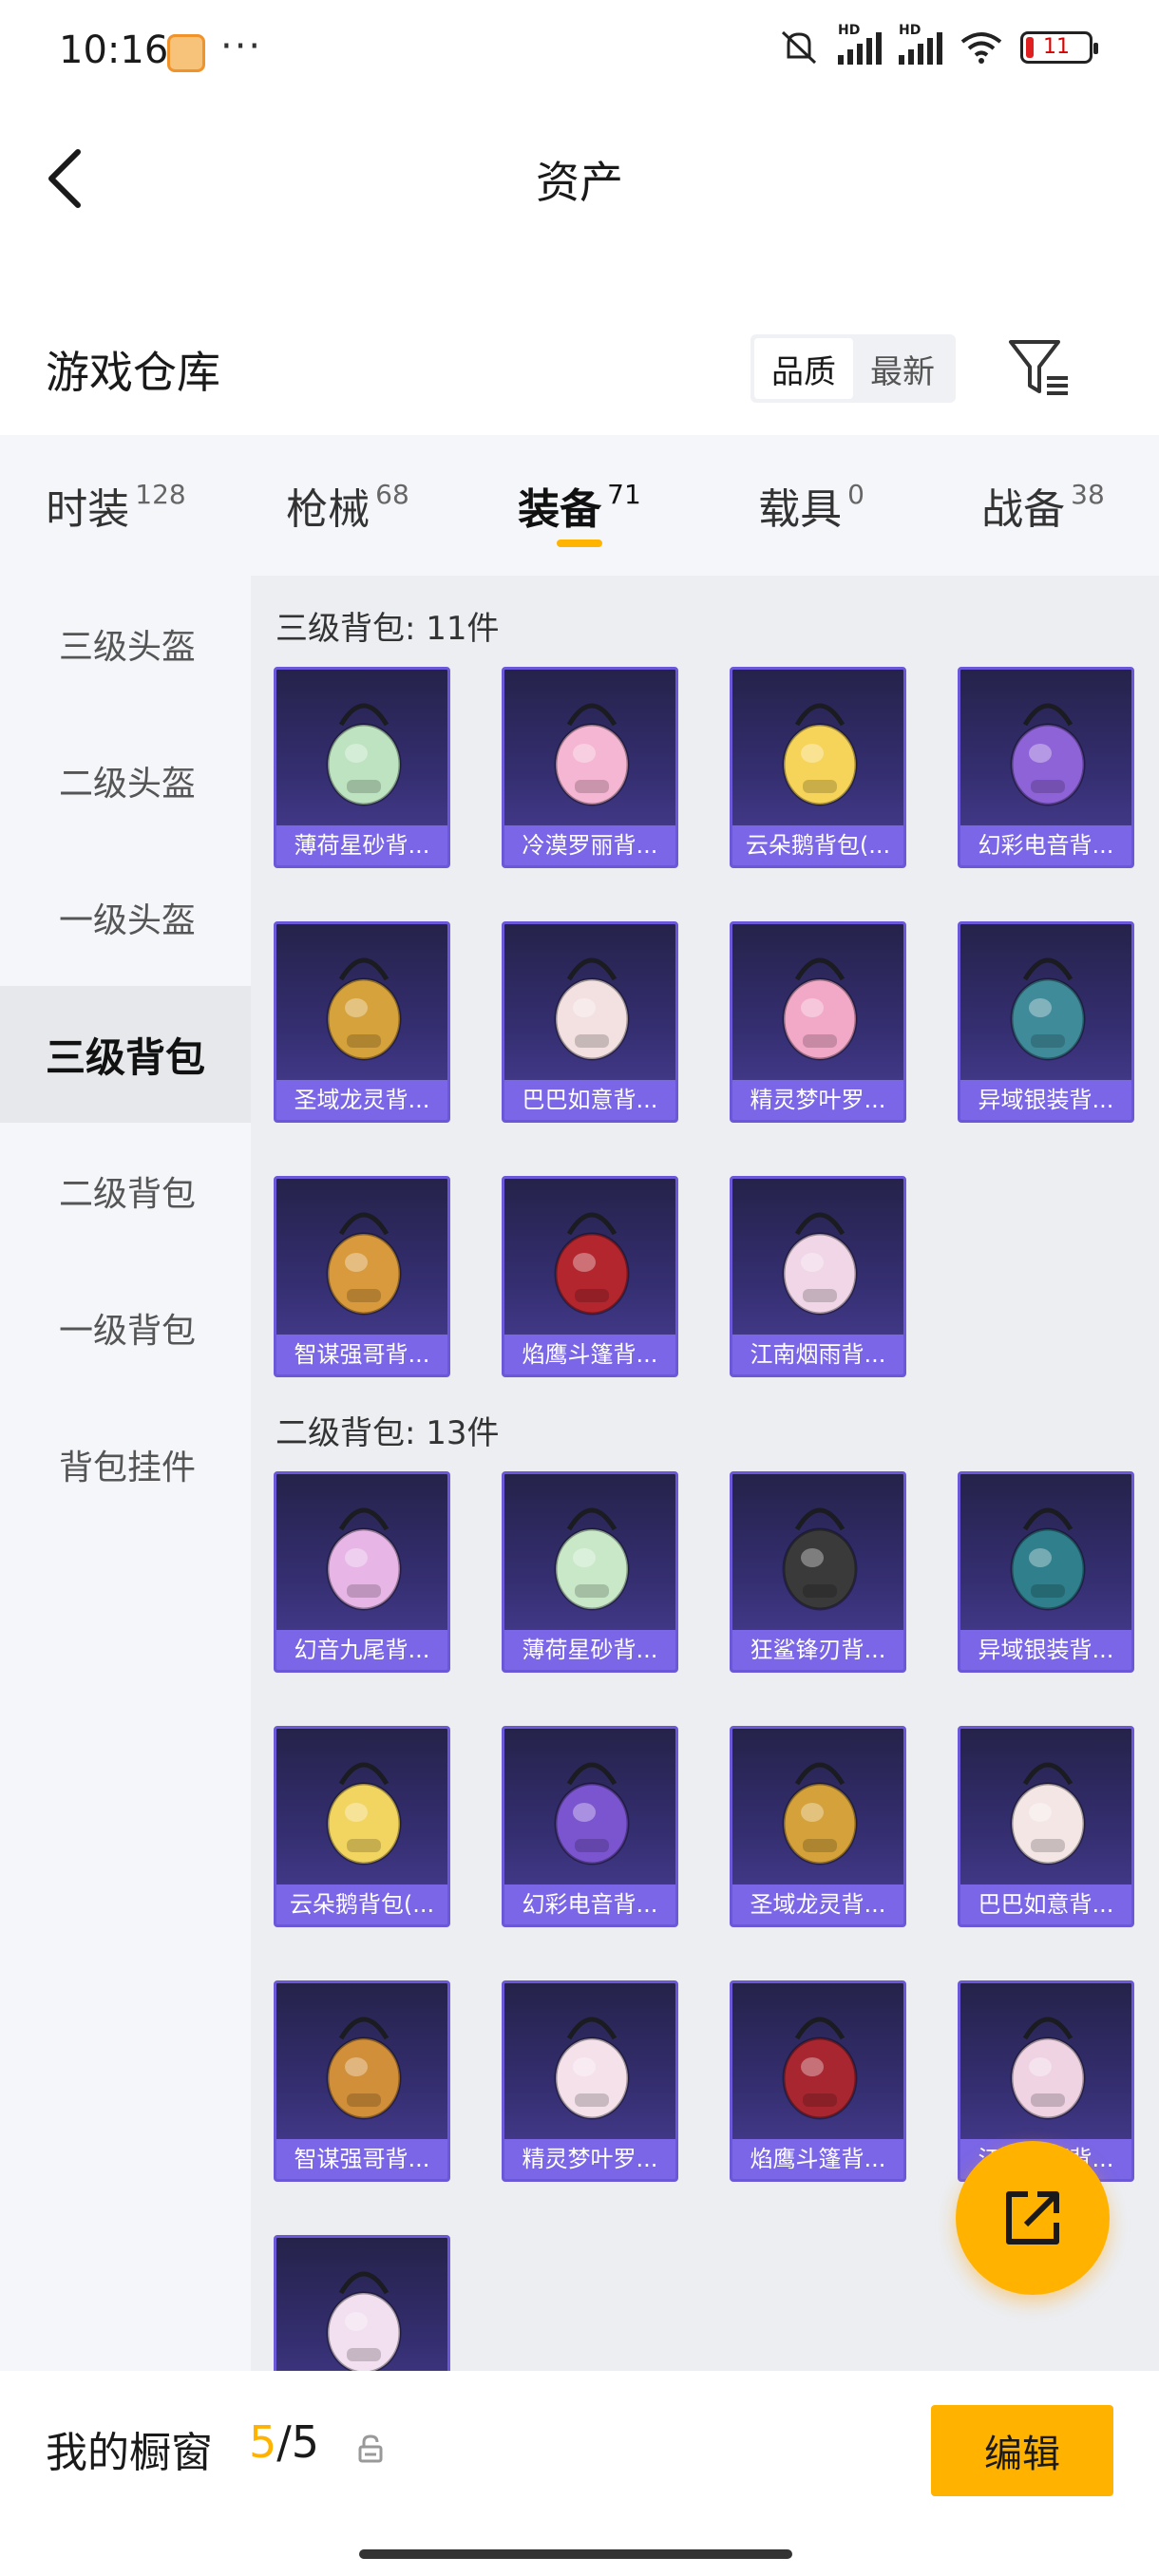 The height and width of the screenshot is (2576, 1159). I want to click on showcase-title: 我的橱窗, so click(129, 2453).